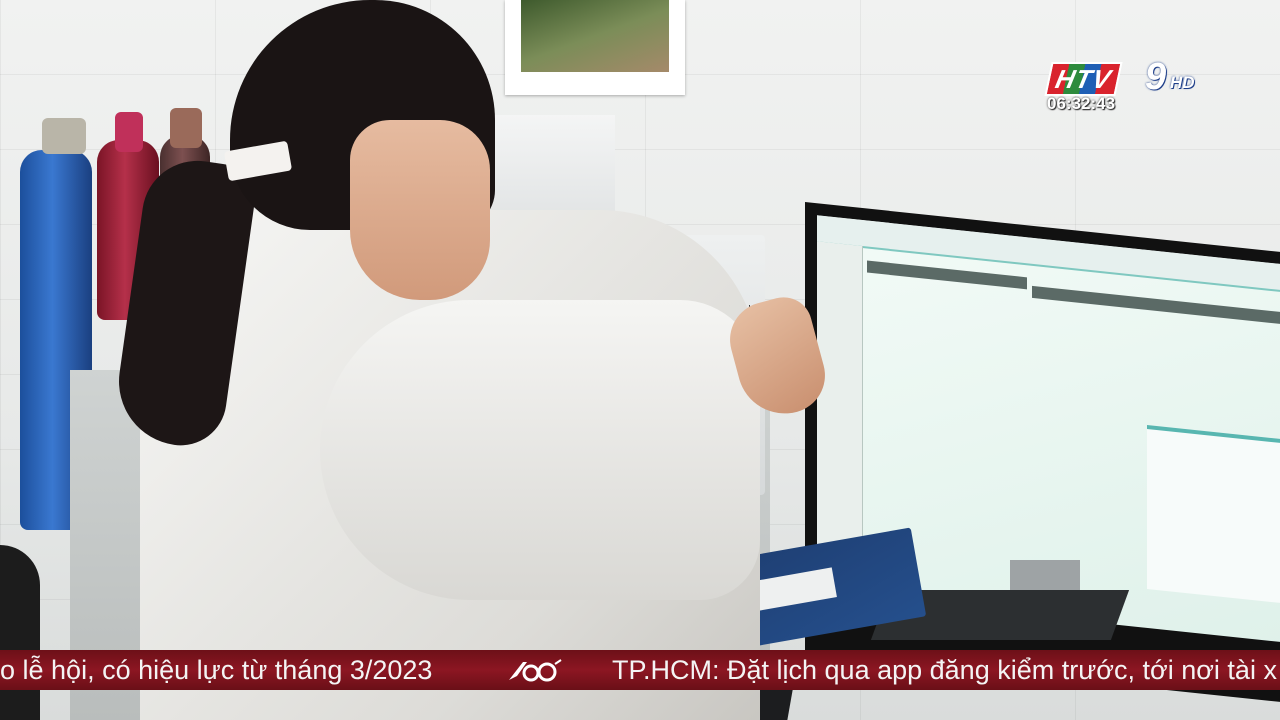 Image resolution: width=1280 pixels, height=720 pixels. Describe the element at coordinates (1182, 82) in the screenshot. I see `channel-logo-hd: HD` at that location.